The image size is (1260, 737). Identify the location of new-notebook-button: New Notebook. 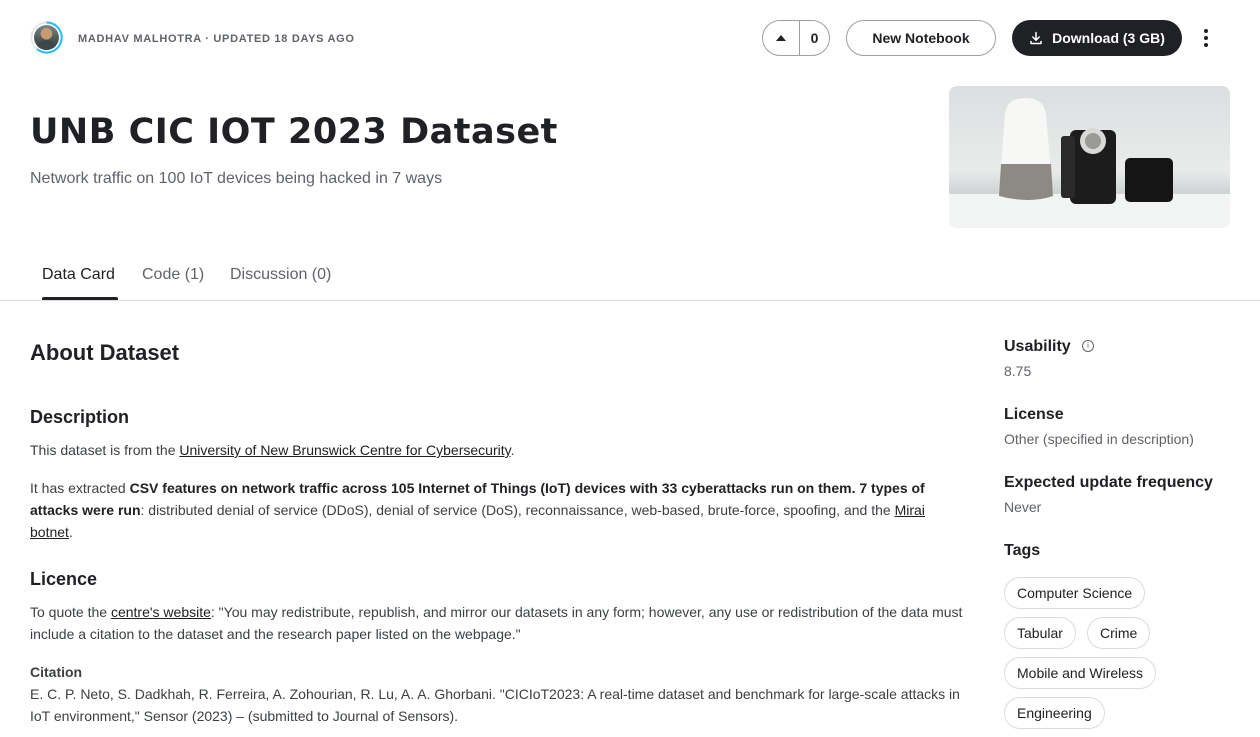
(921, 38).